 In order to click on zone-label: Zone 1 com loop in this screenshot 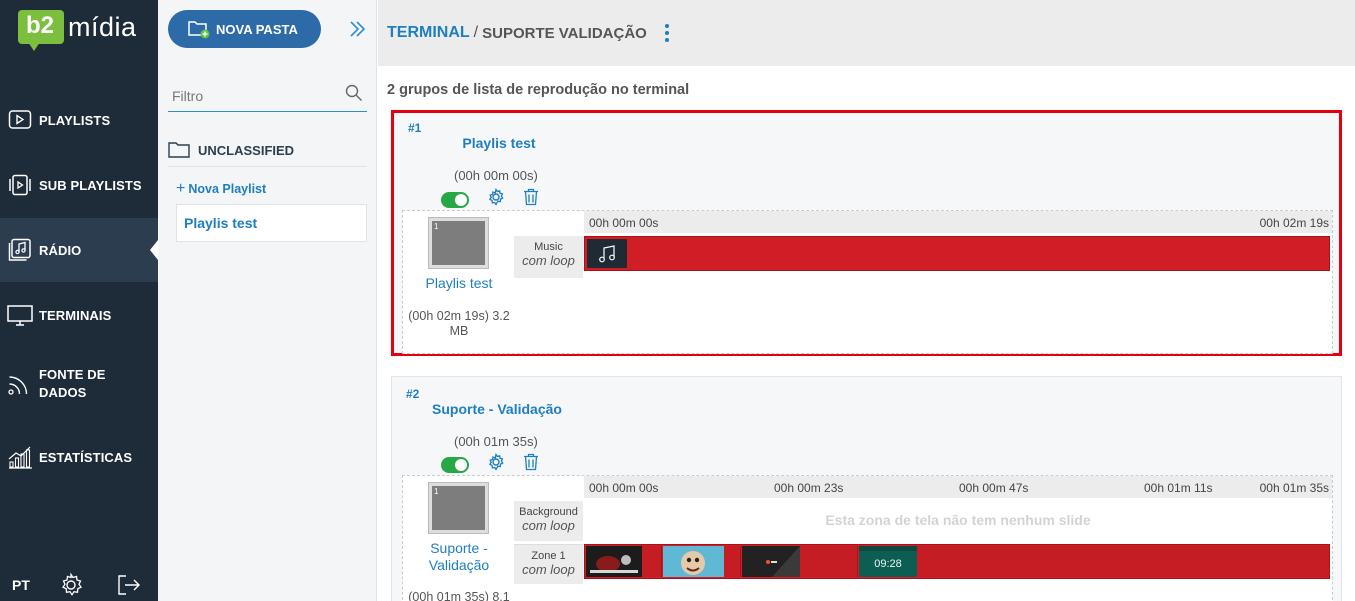, I will do `click(548, 564)`.